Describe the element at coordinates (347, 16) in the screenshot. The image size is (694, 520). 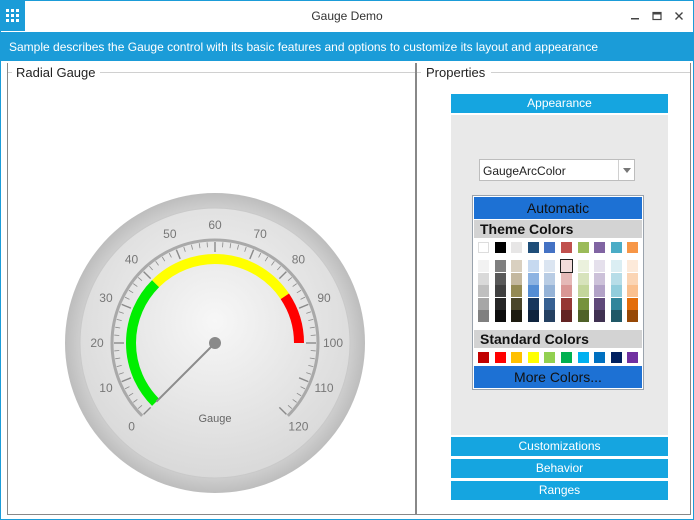
I see `window-title: Gauge Demo` at that location.